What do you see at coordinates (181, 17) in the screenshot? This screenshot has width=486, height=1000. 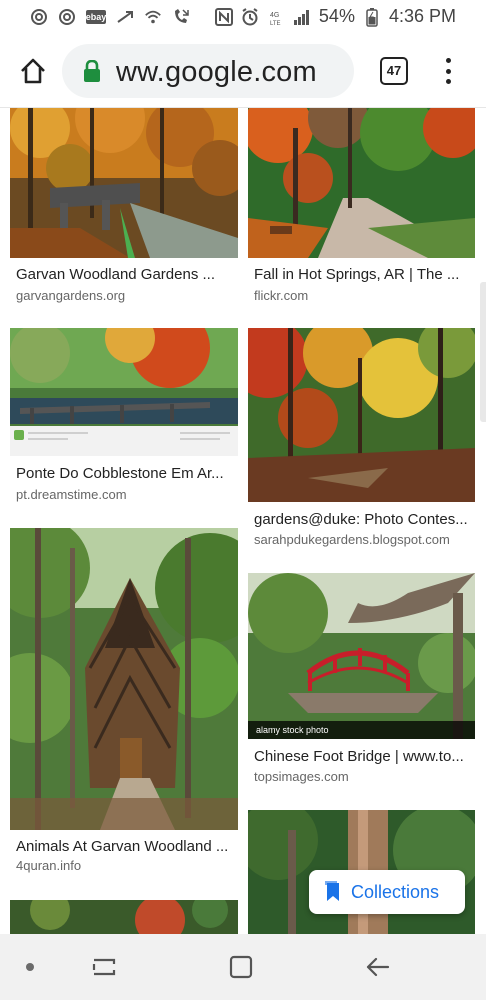 I see `missed-call-icon` at bounding box center [181, 17].